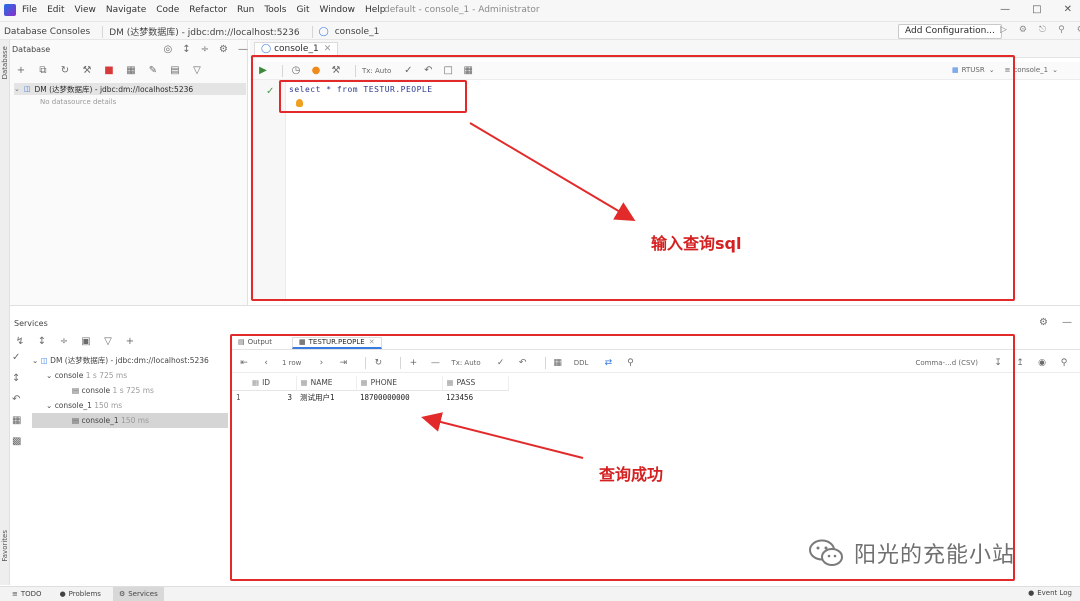 This screenshot has width=1080, height=601. Describe the element at coordinates (540, 593) in the screenshot. I see `status-bar: ≡ TODO ● Problems ⚙ Services ● Event Log` at that location.